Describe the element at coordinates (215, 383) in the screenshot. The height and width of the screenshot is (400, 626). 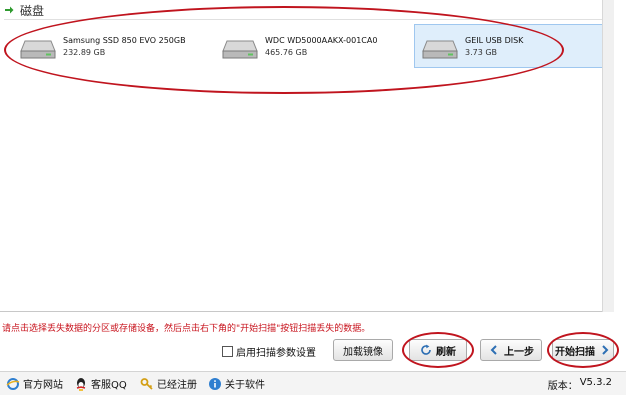
I see `info-icon` at that location.